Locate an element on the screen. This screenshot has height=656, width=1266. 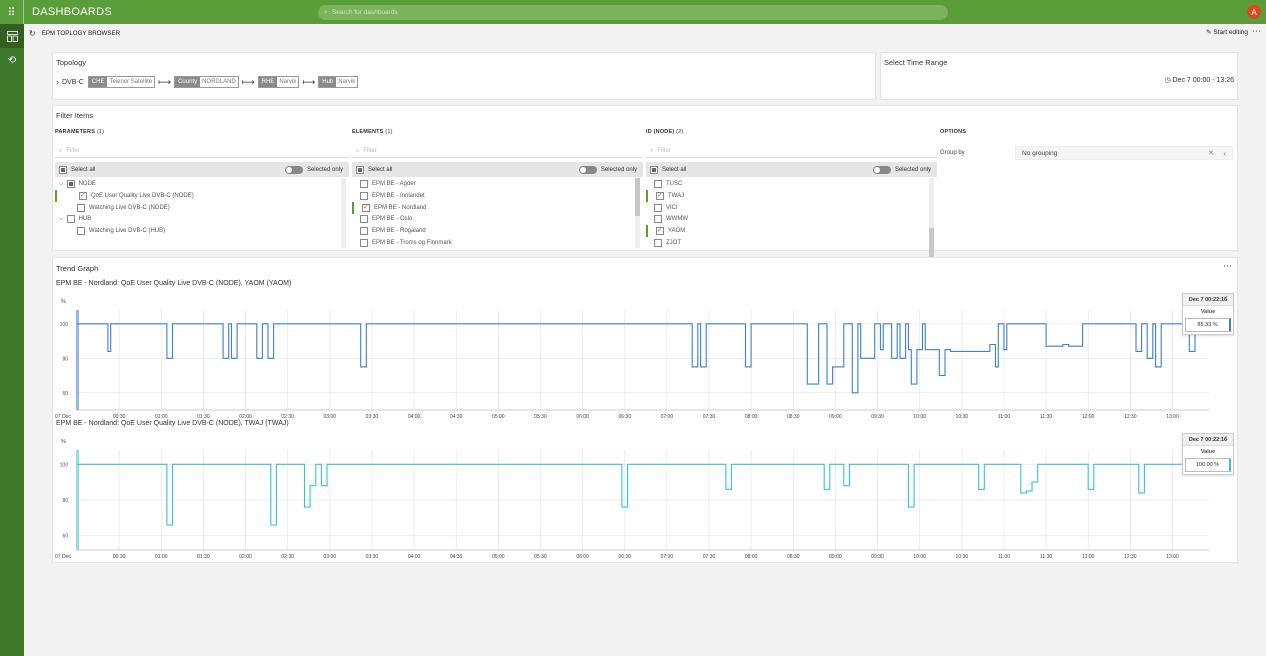
x-tick-label: 13:00 is located at coordinates (1172, 417).